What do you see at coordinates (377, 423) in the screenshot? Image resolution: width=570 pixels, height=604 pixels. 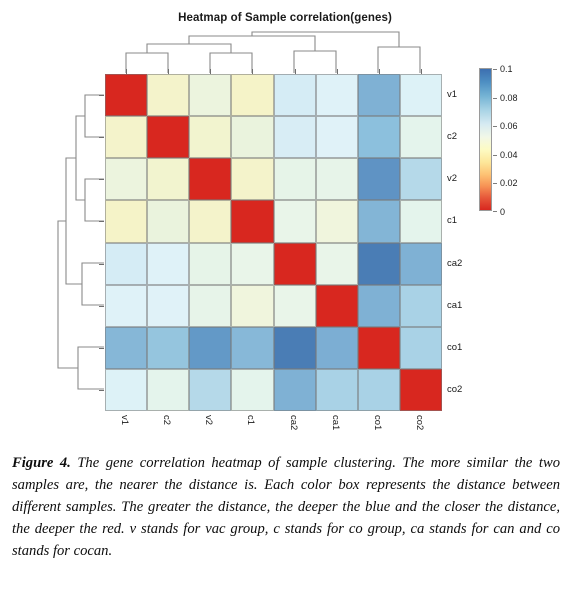 I see `column-label-co1: co1` at bounding box center [377, 423].